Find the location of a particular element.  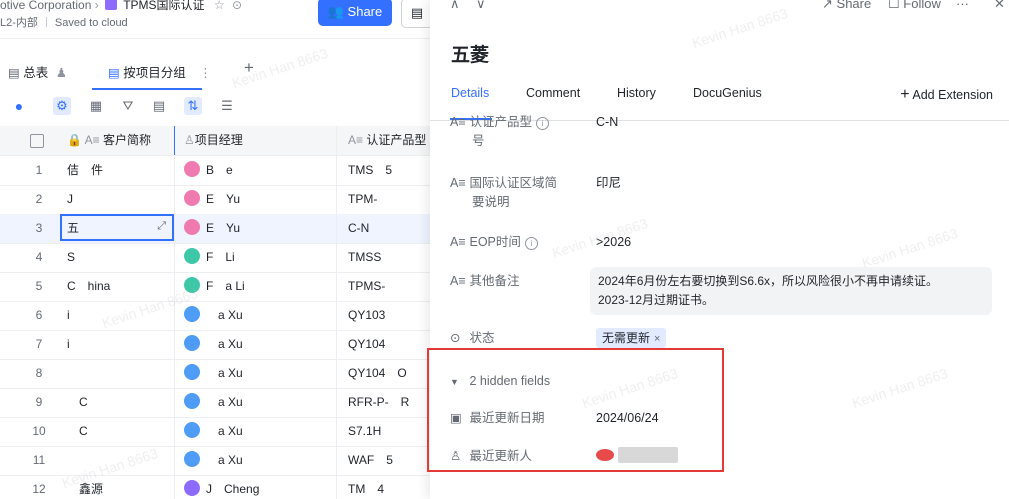

tab-comment: Comment is located at coordinates (553, 93).